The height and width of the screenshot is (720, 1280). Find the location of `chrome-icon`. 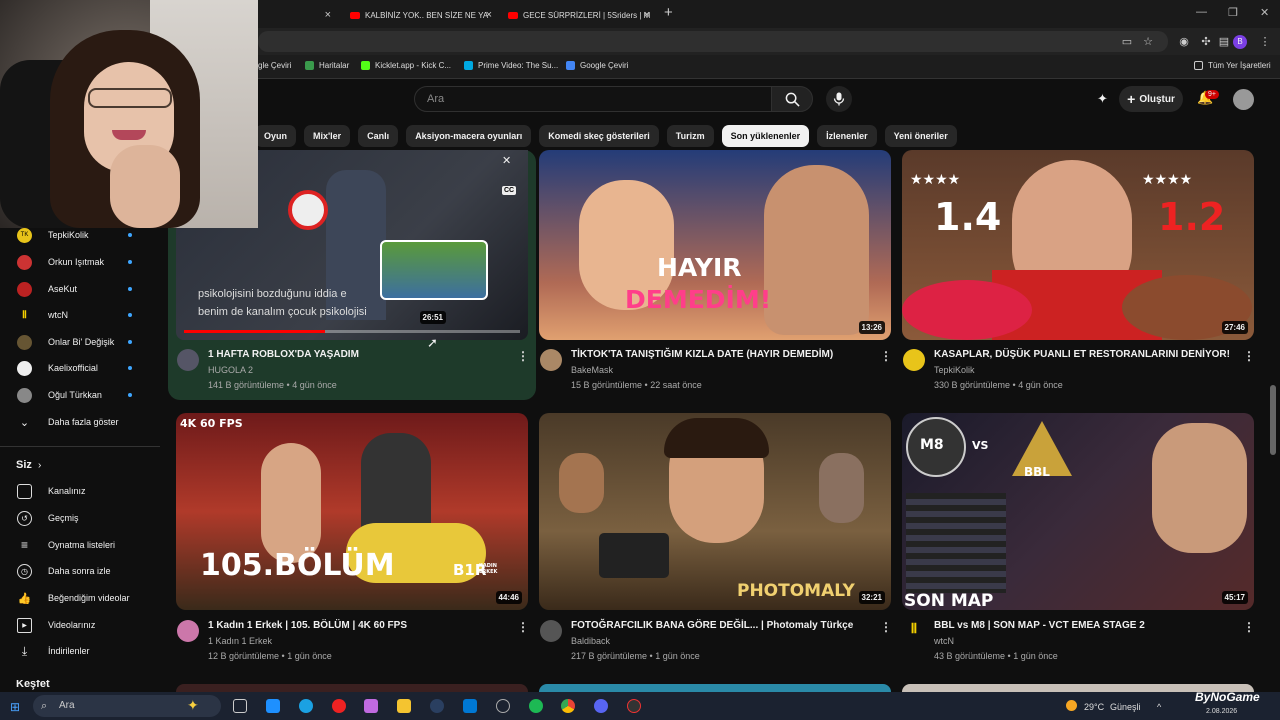

chrome-icon is located at coordinates (568, 706).